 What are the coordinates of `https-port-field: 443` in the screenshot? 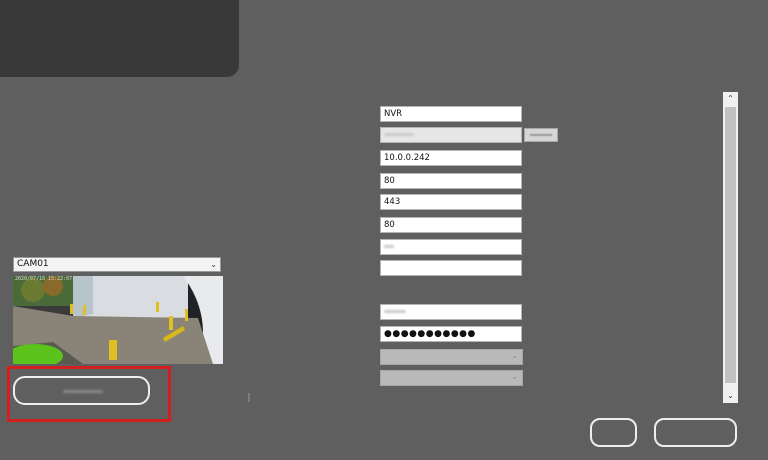 It's located at (451, 202).